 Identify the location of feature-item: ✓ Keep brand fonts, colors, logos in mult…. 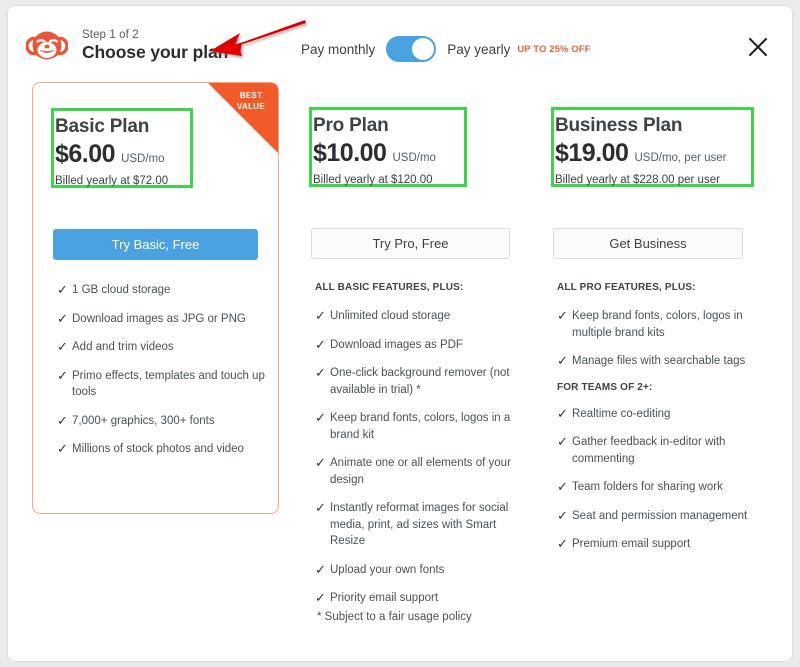
(661, 324).